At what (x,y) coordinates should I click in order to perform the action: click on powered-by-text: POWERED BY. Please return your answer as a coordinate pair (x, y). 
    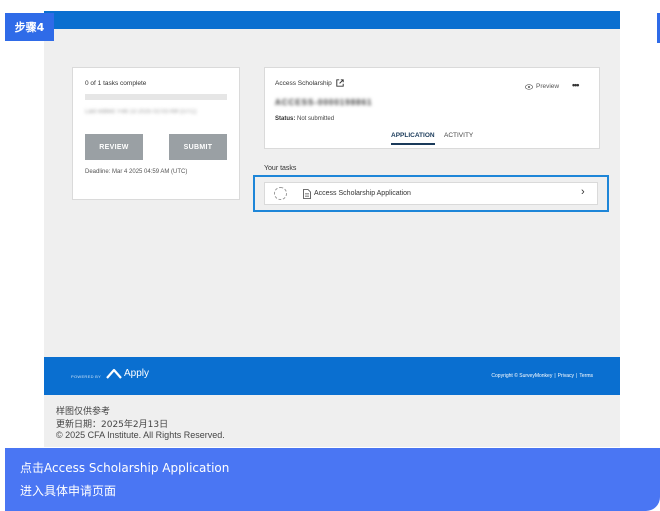
    Looking at the image, I should click on (86, 376).